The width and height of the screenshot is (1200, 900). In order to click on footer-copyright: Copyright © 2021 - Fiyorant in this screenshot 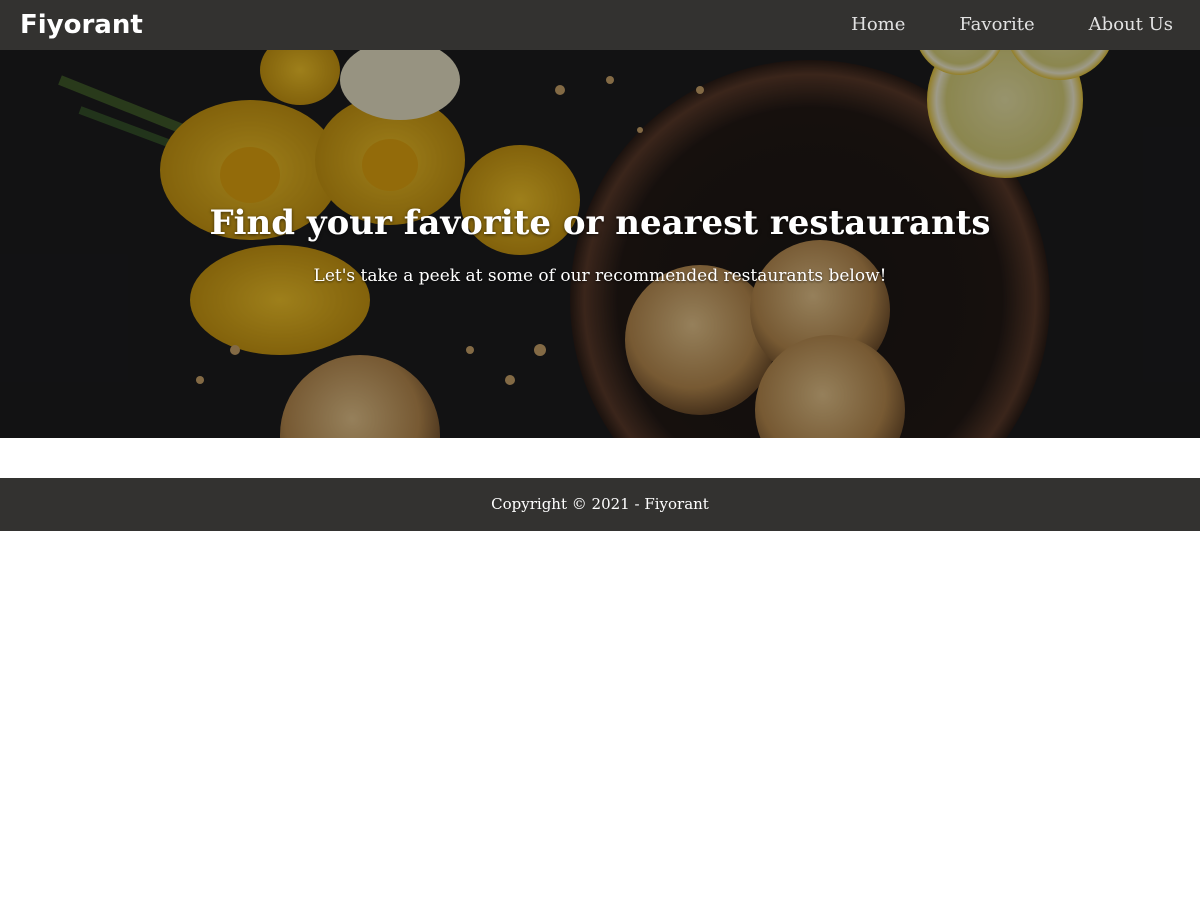, I will do `click(600, 504)`.